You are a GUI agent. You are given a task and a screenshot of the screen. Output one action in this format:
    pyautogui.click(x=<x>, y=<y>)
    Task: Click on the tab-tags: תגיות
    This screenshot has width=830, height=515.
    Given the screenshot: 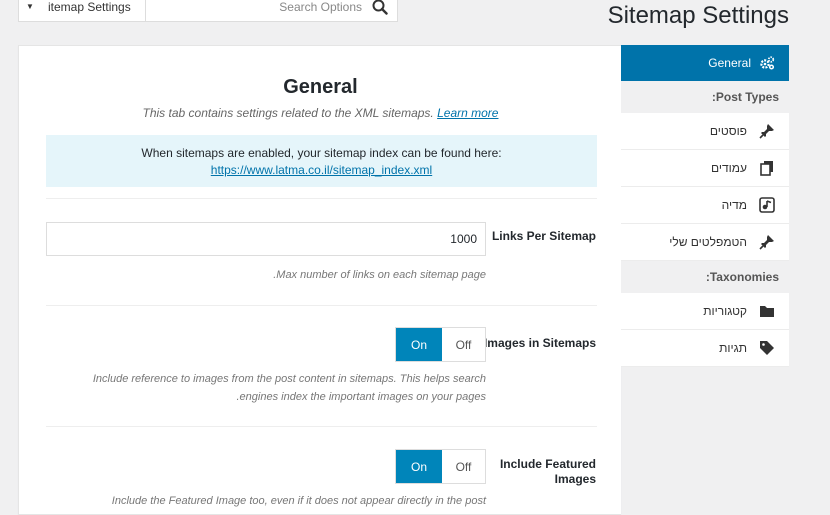 What is the action you would take?
    pyautogui.click(x=705, y=348)
    